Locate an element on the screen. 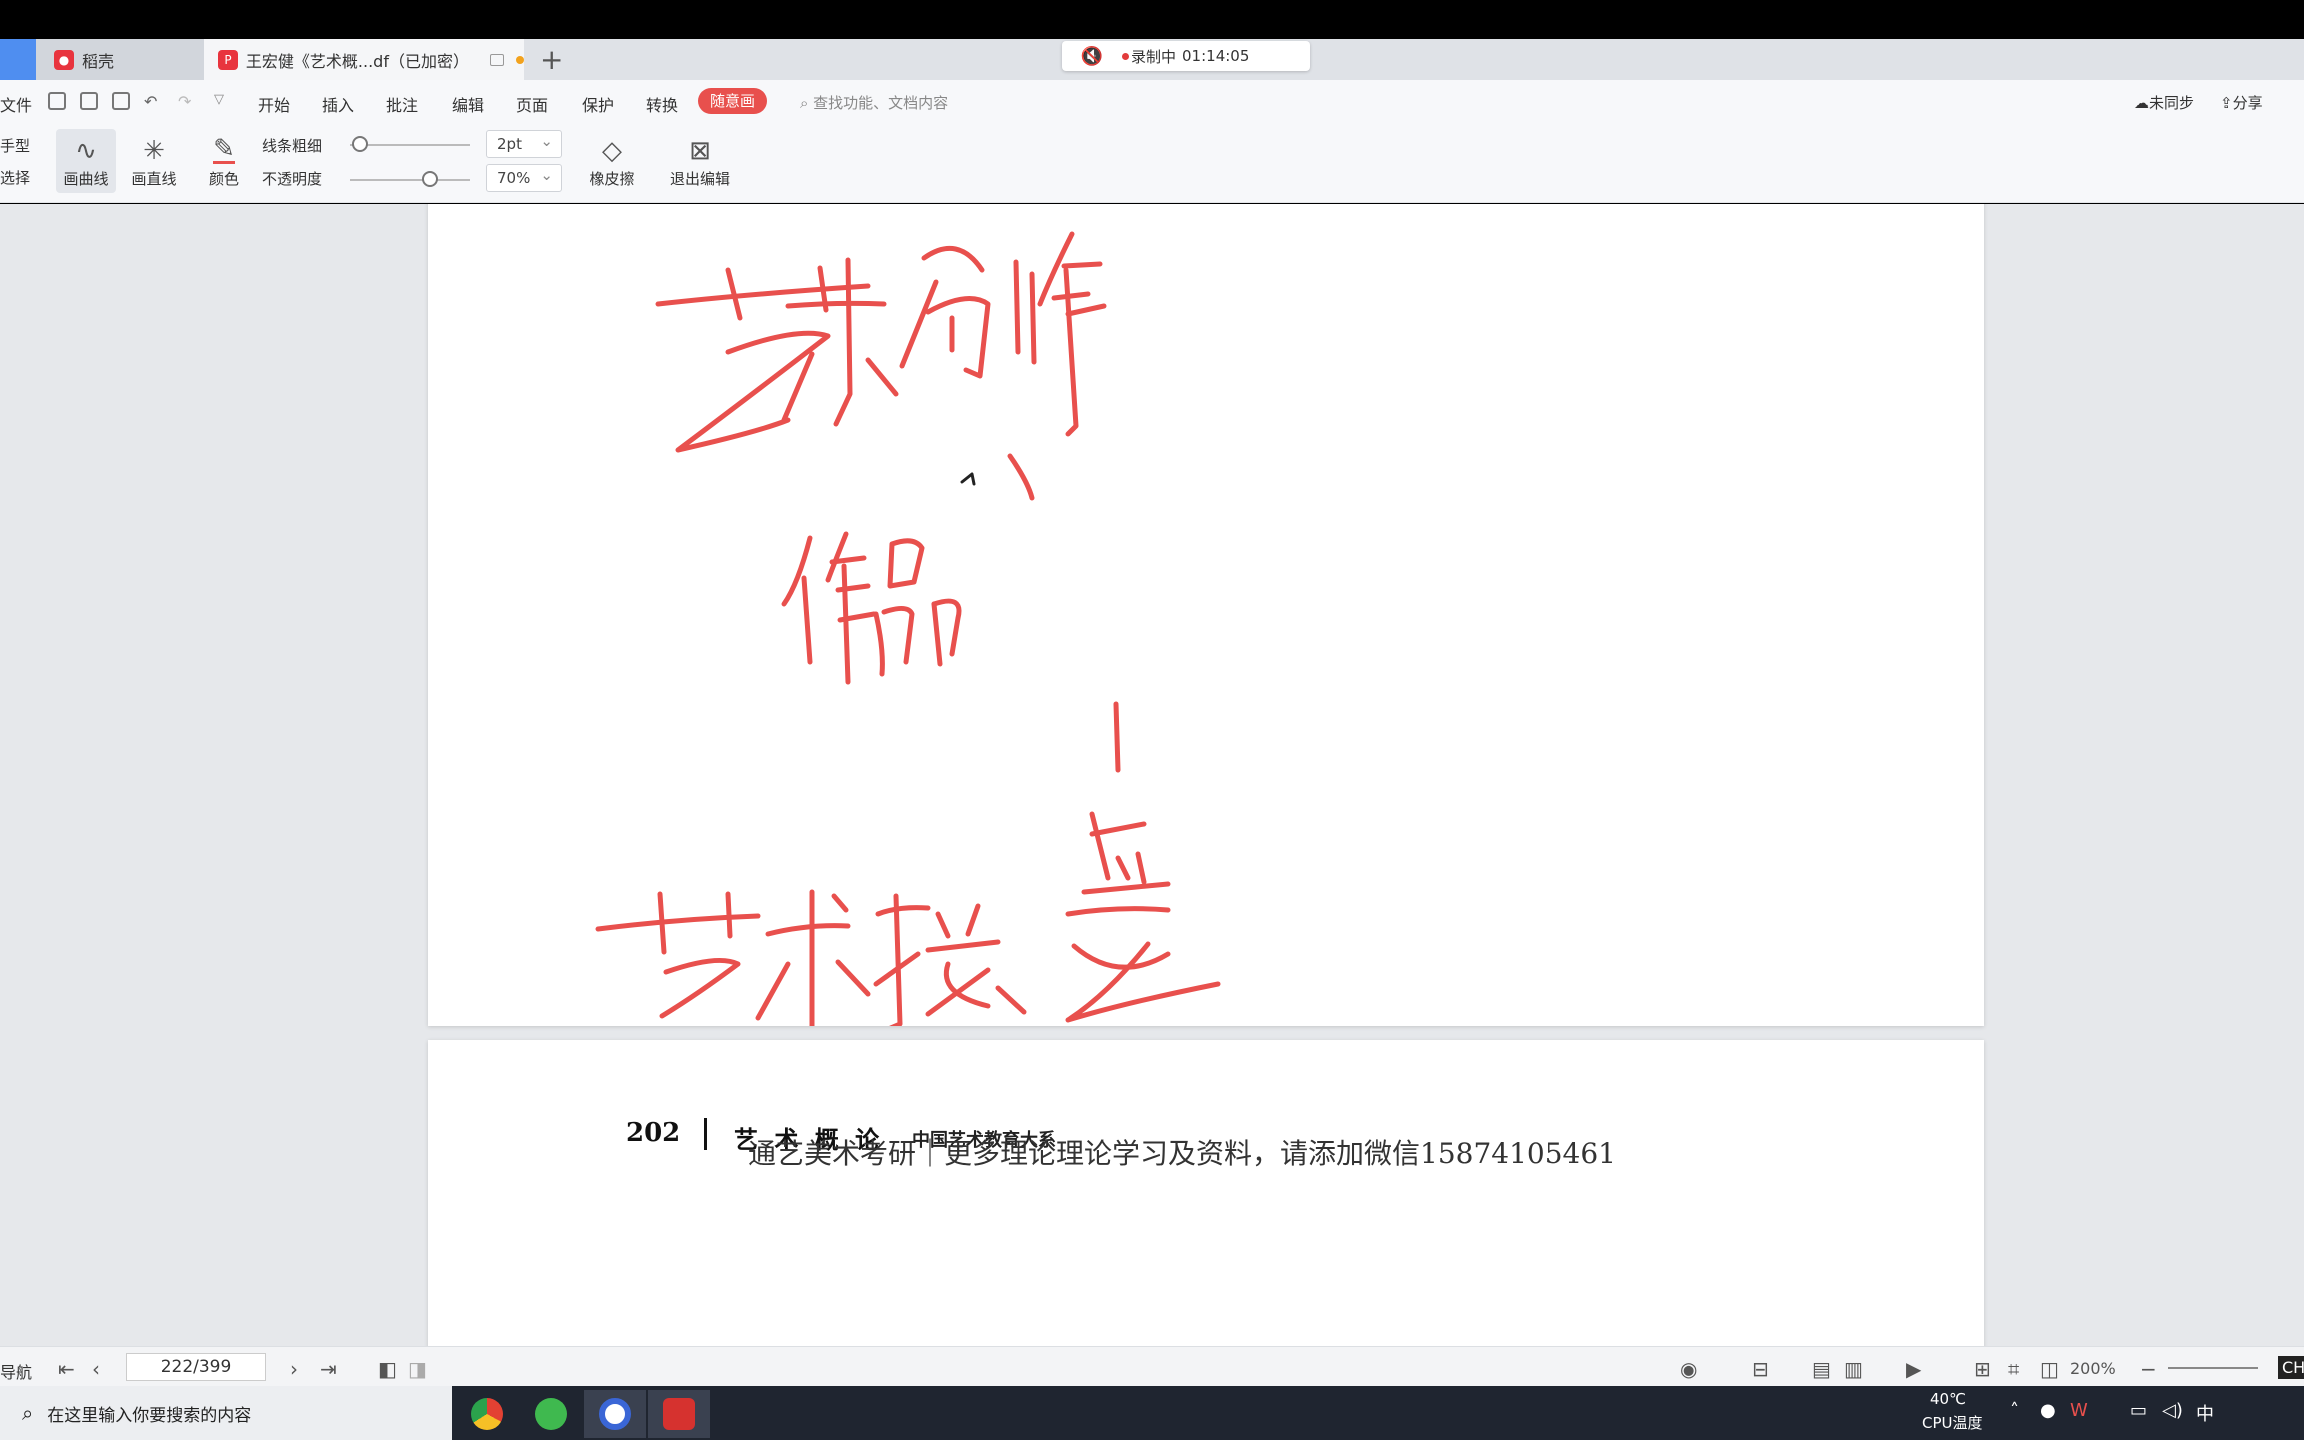 The image size is (2304, 1440). zoom-level: 200% is located at coordinates (2093, 1368).